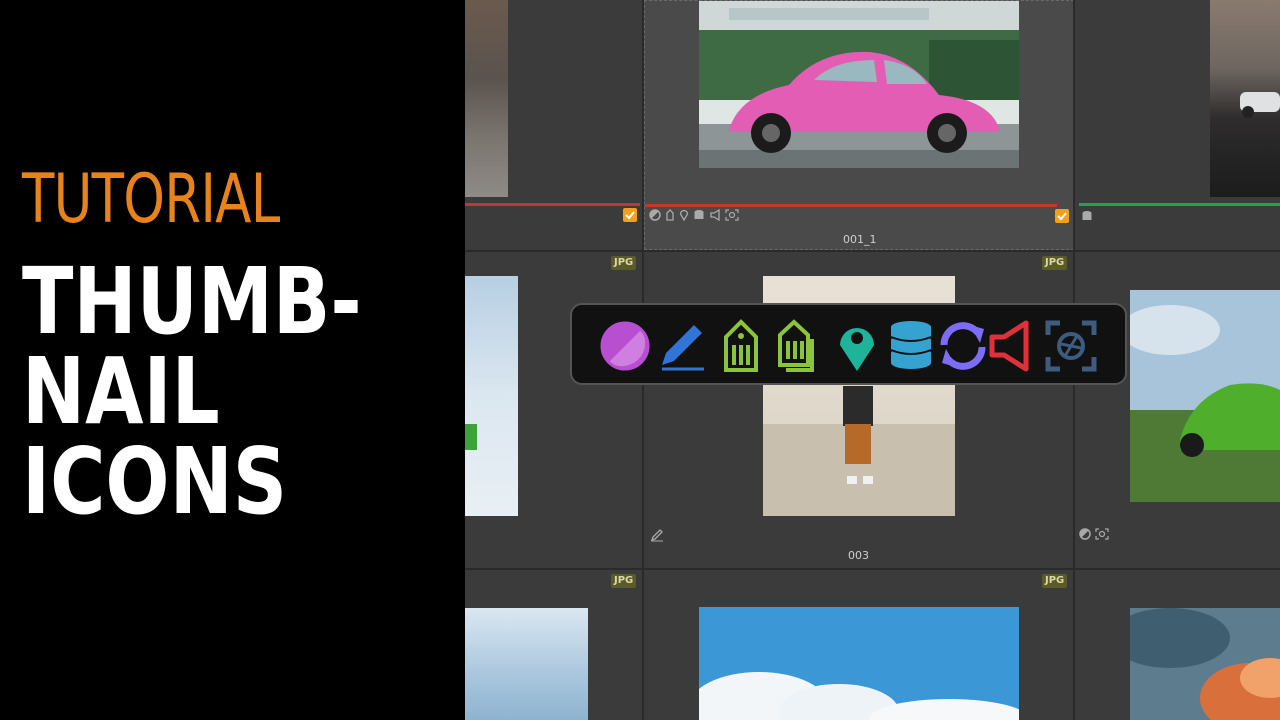 This screenshot has width=1280, height=720. What do you see at coordinates (963, 346) in the screenshot?
I see `sync-icon` at bounding box center [963, 346].